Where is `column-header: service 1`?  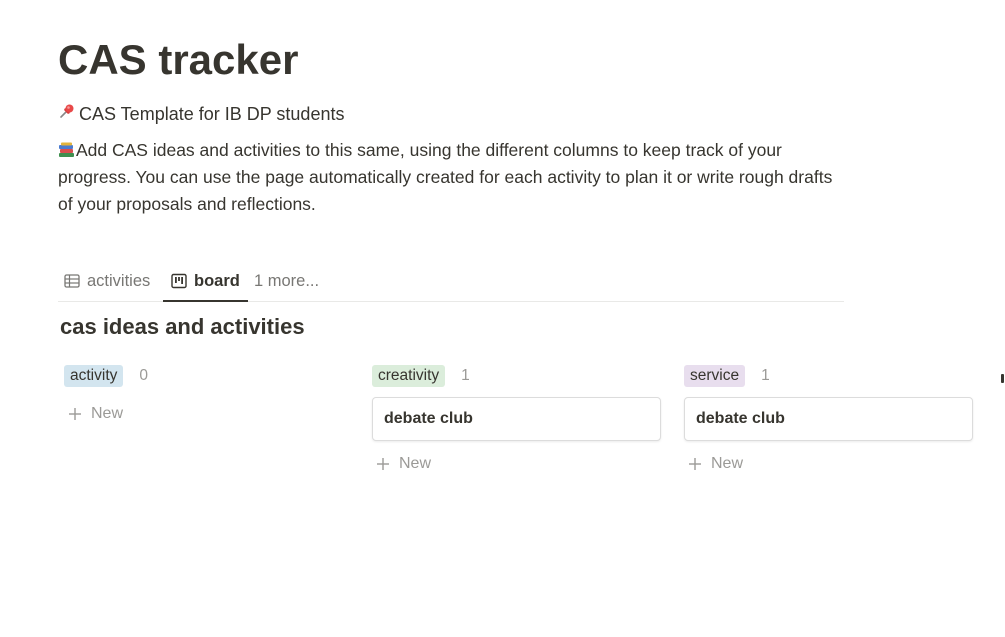
column-header: service 1 is located at coordinates (830, 376).